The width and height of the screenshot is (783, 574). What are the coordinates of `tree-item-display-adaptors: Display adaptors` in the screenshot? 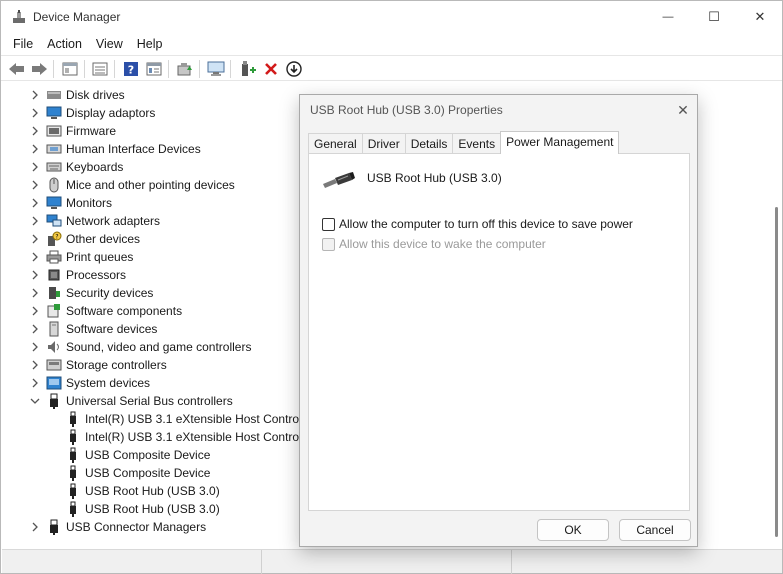 It's located at (91, 113).